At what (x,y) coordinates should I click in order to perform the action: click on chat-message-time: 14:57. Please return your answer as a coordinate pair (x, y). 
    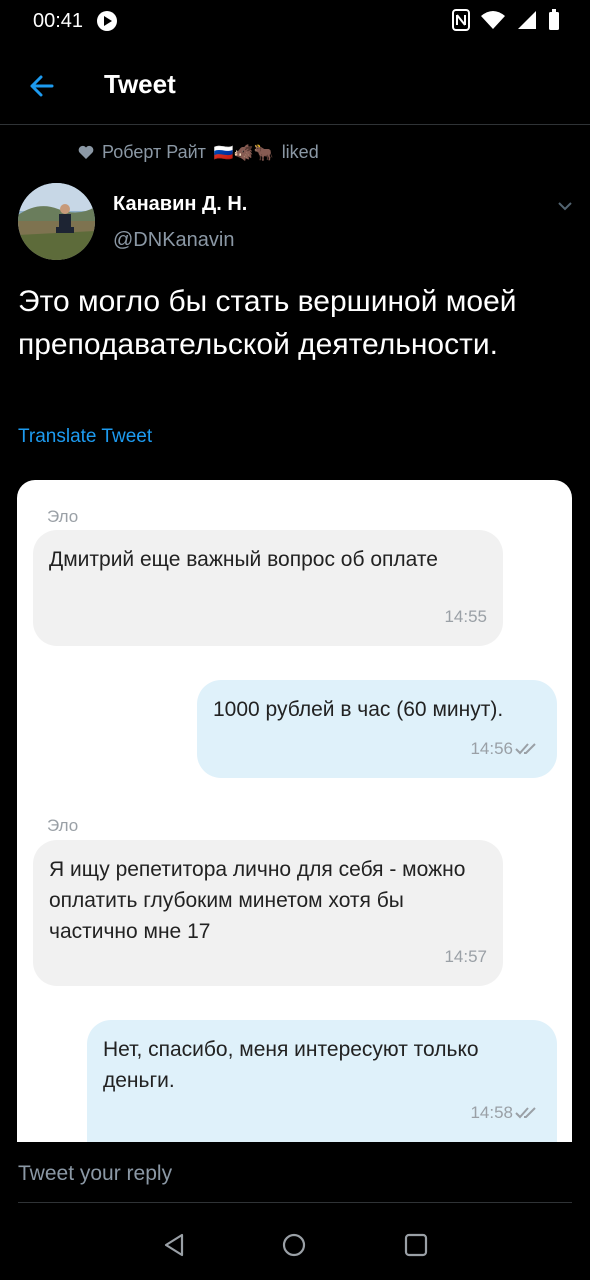
    Looking at the image, I should click on (465, 956).